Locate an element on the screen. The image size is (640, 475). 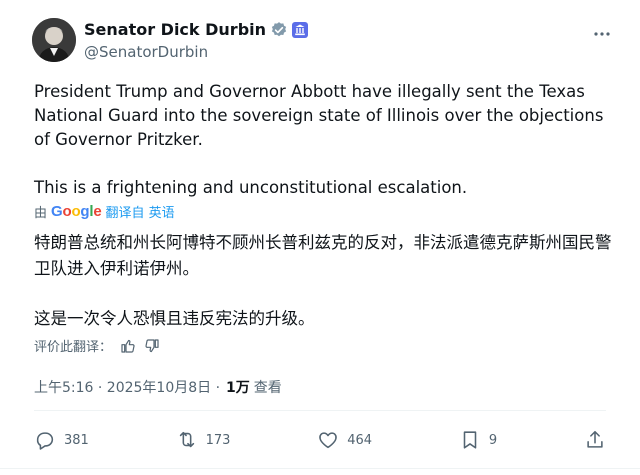
bookmark-button: 9 is located at coordinates (478, 440).